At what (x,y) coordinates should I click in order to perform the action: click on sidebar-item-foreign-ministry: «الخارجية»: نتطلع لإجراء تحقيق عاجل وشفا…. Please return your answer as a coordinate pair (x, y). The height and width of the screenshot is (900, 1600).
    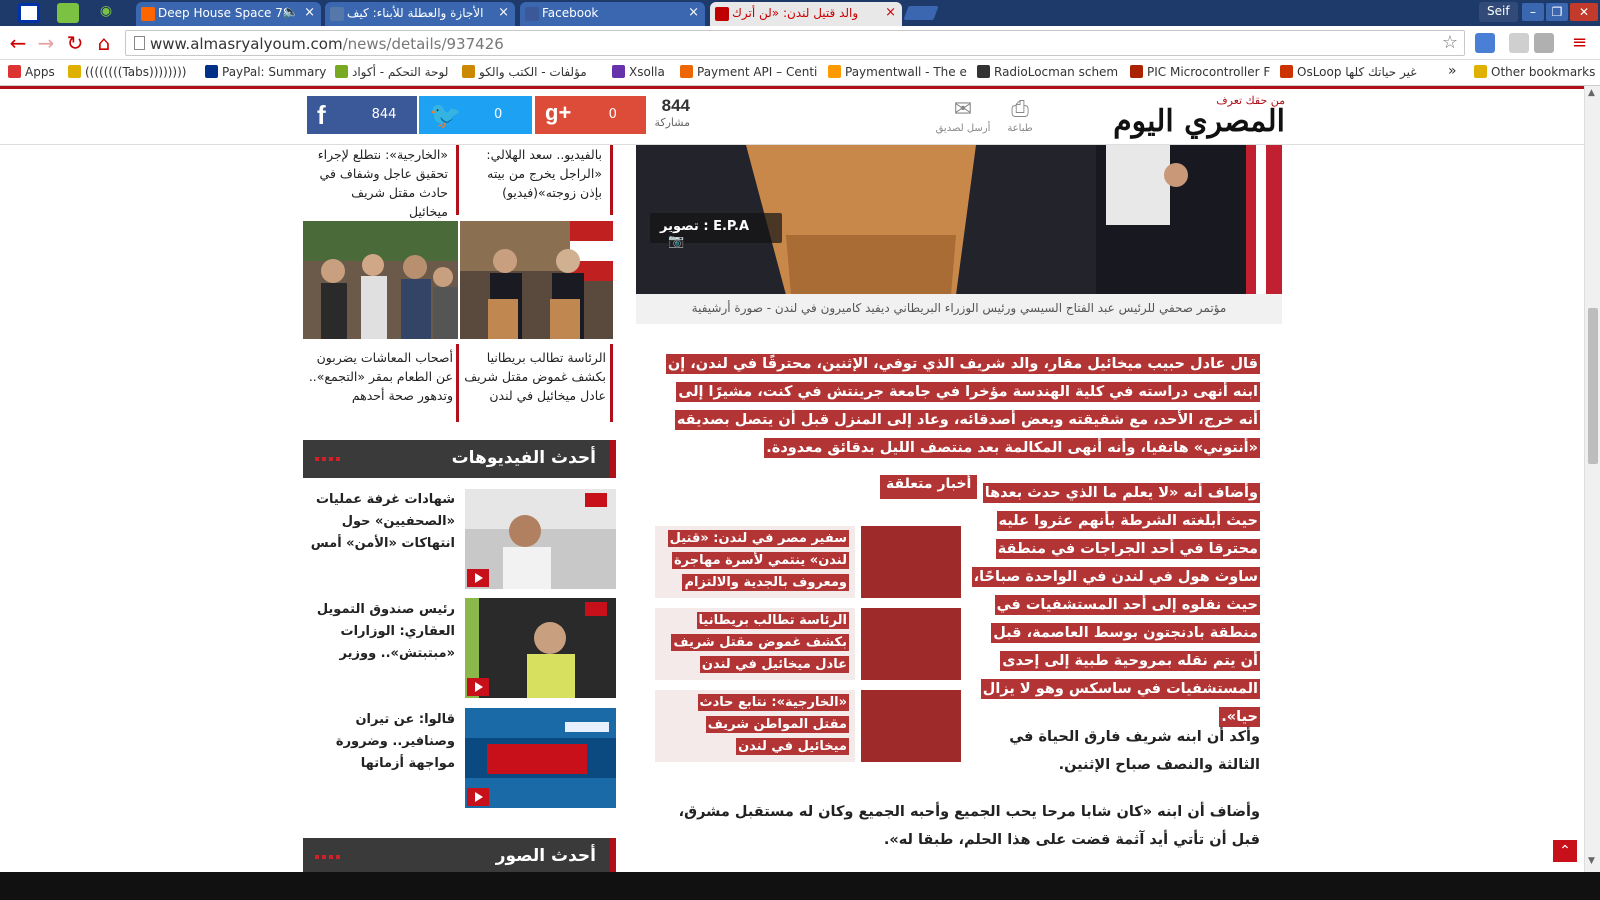
    Looking at the image, I should click on (380, 182).